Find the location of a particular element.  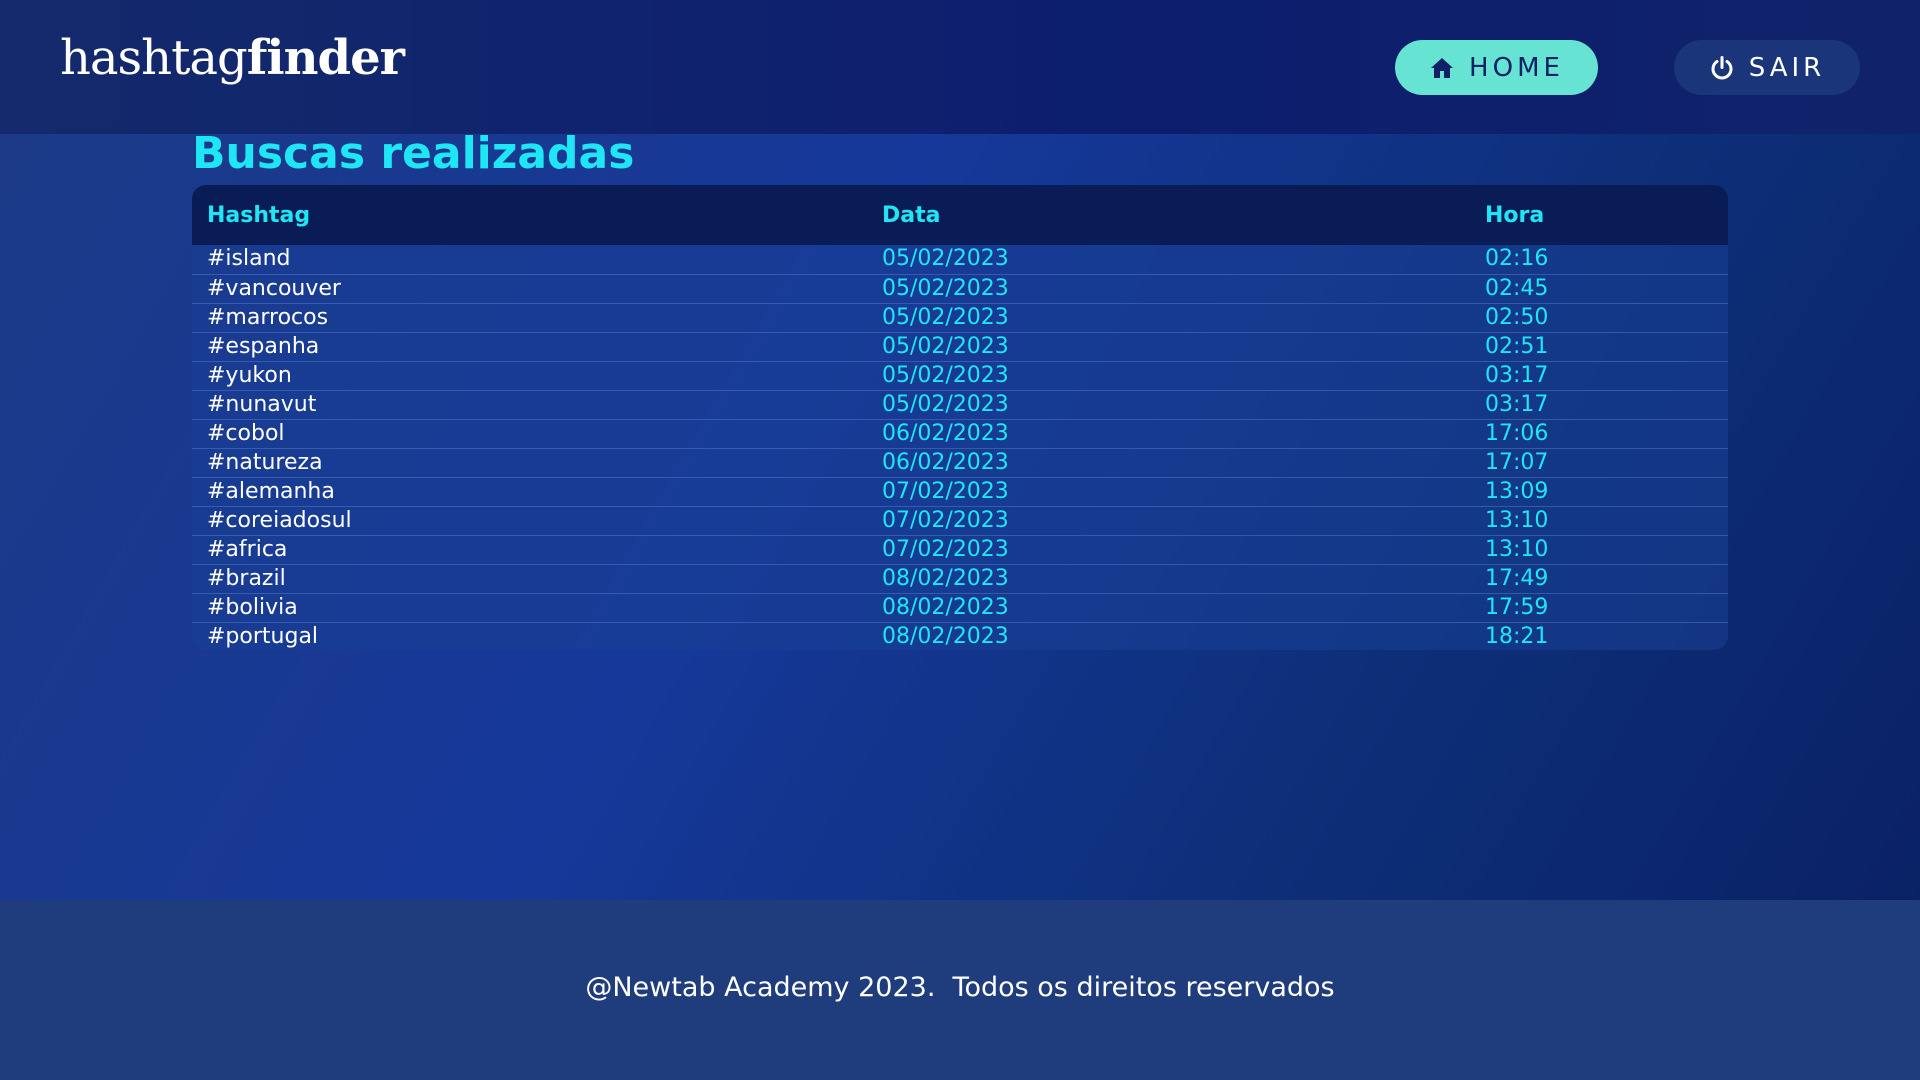

page-title: Buscas realizadas is located at coordinates (413, 153).